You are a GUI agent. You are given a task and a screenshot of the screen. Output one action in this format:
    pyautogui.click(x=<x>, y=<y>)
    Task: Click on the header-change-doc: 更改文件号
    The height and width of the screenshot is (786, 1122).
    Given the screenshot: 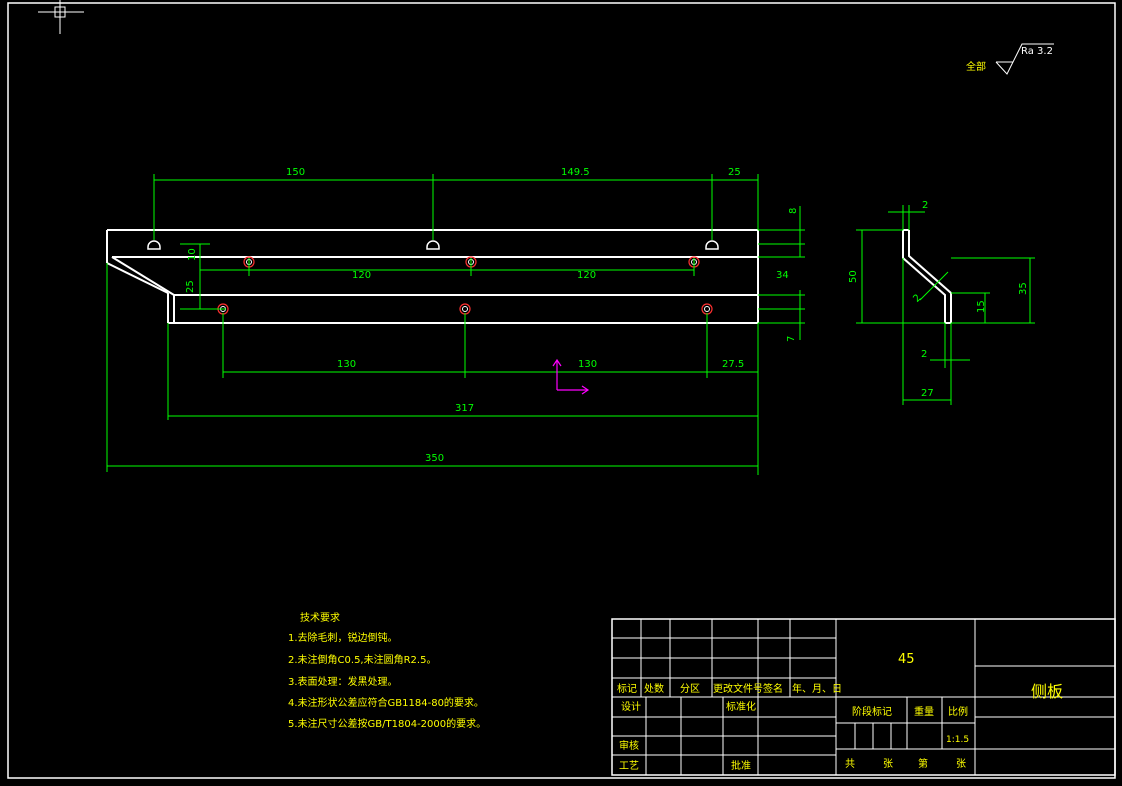 What is the action you would take?
    pyautogui.click(x=738, y=688)
    